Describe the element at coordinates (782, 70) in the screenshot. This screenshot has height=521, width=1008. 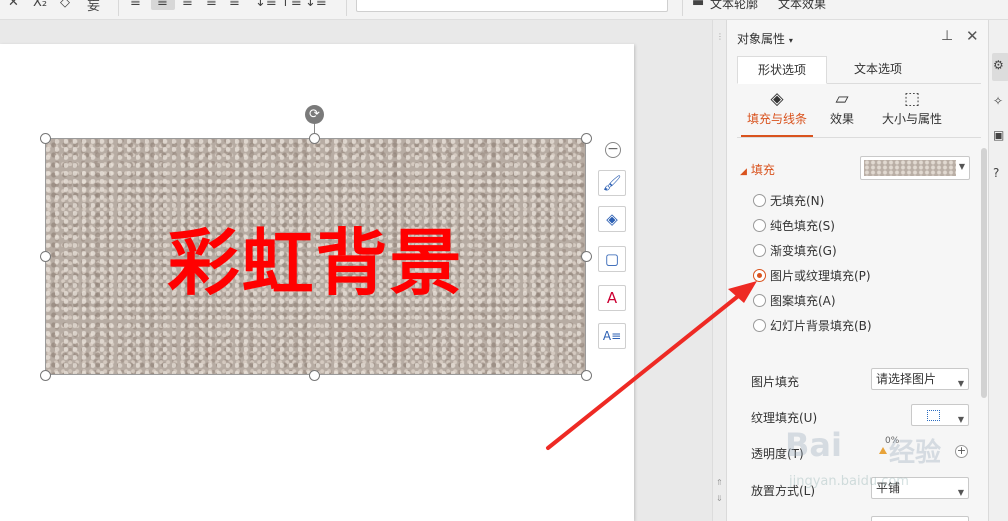
I see `tab-shape-options: 形状选项` at that location.